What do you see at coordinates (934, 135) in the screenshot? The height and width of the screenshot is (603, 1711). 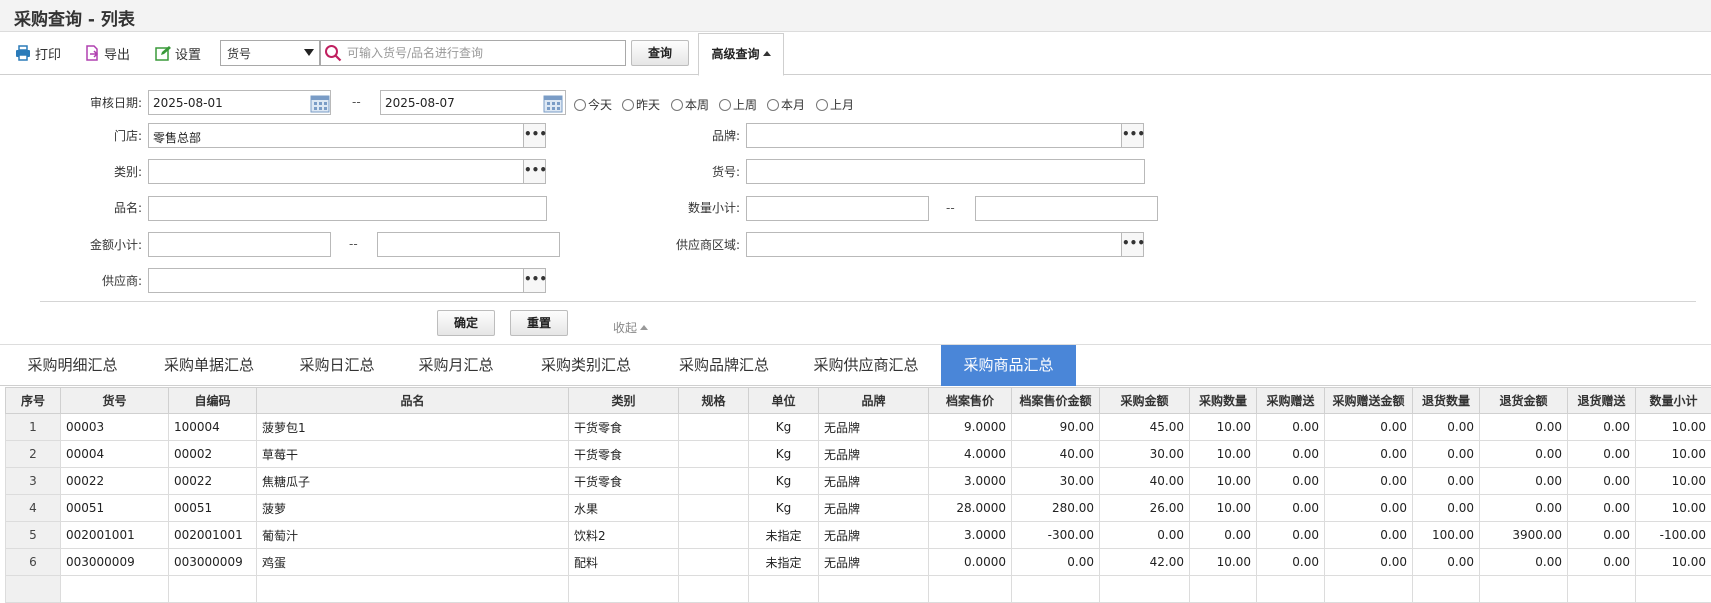 I see `brand-input` at bounding box center [934, 135].